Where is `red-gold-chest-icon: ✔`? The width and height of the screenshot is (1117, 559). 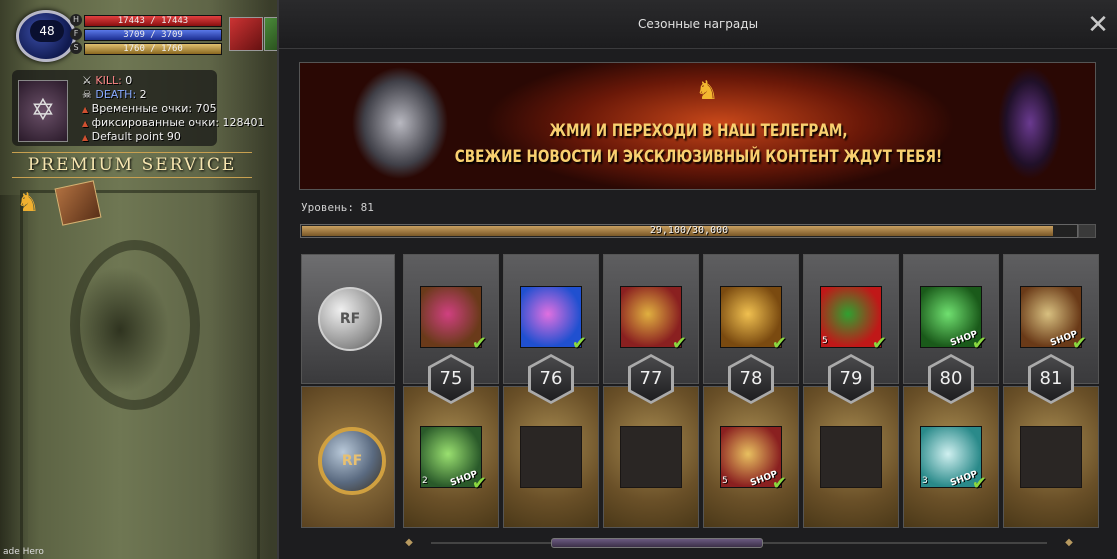
red-gold-chest-icon: ✔ is located at coordinates (653, 319).